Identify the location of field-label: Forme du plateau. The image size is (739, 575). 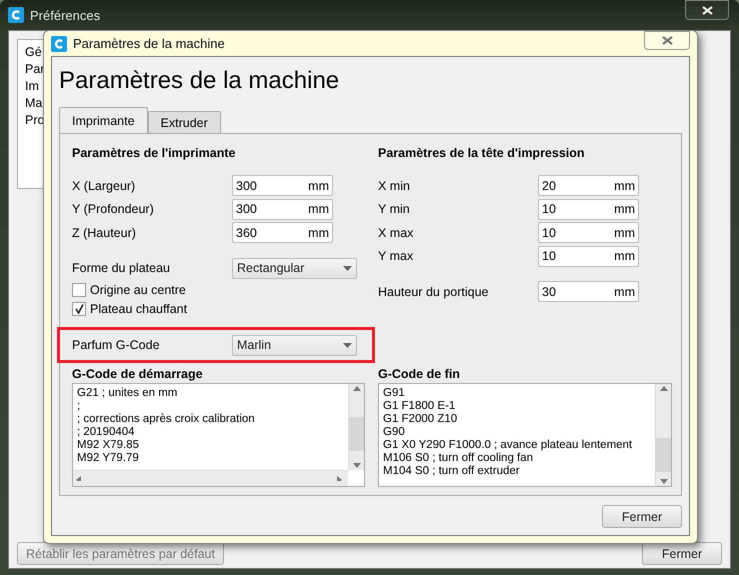
(121, 268).